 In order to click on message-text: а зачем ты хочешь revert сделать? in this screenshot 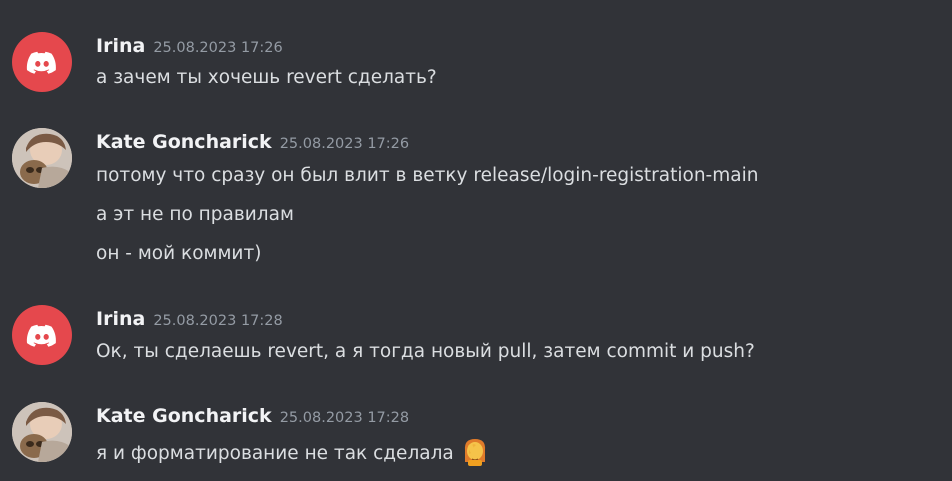, I will do `click(266, 77)`.